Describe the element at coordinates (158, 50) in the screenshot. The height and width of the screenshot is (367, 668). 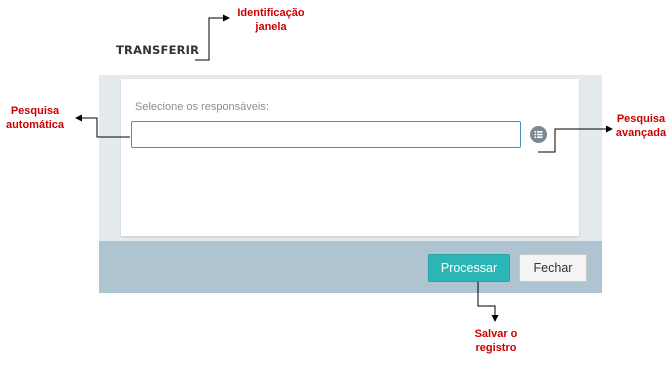
I see `window-title: TRANSFERIR` at that location.